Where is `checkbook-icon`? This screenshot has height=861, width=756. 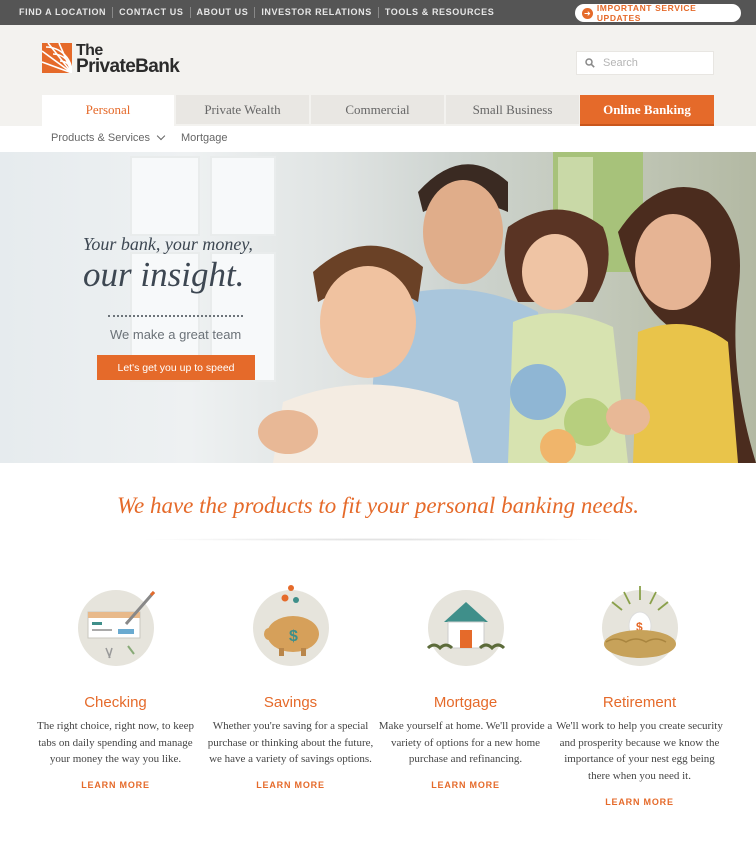 checkbook-icon is located at coordinates (116, 625).